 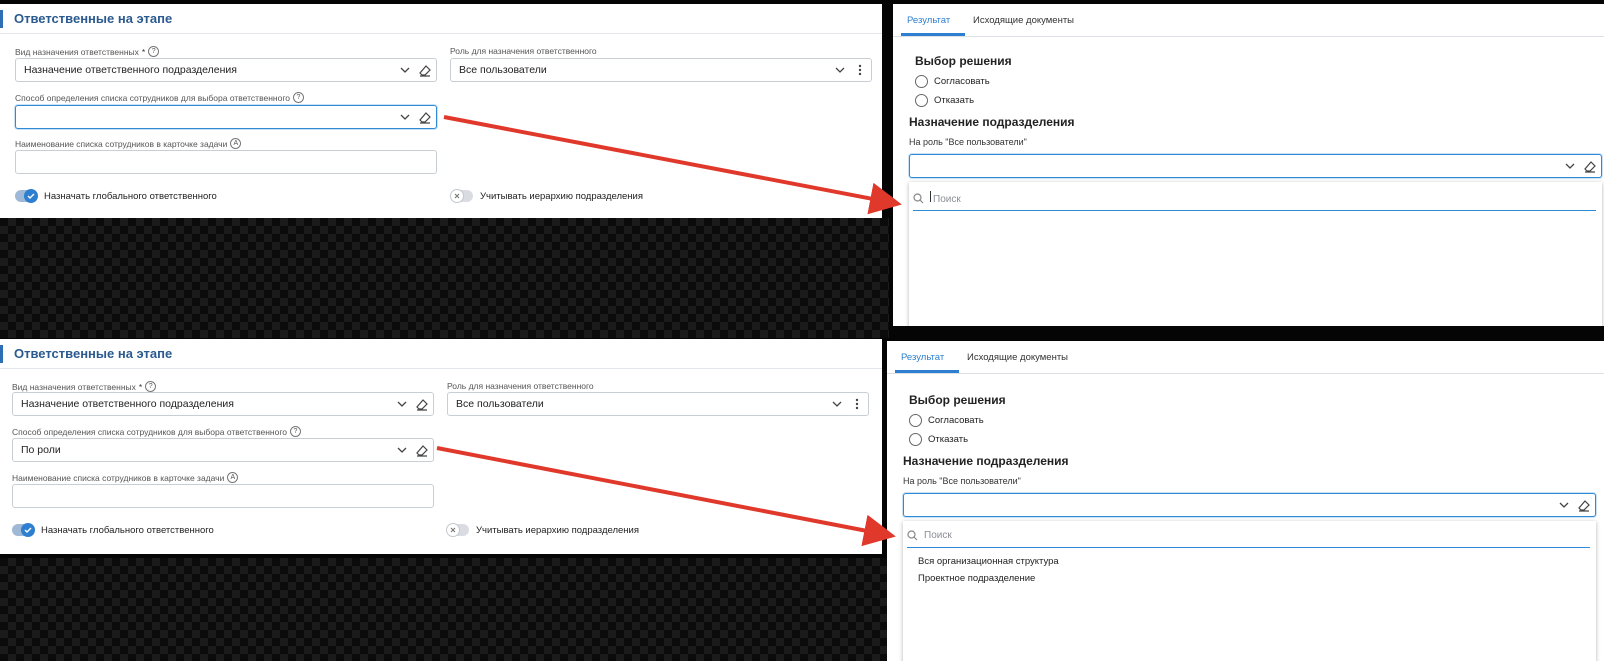 I want to click on arrow-bottom, so click(x=666, y=496).